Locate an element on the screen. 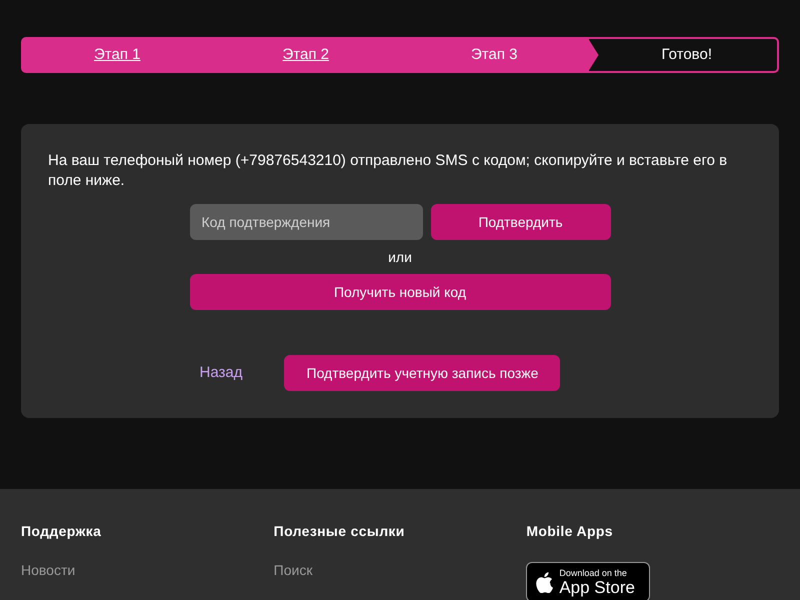 Image resolution: width=800 pixels, height=600 pixels. current-step: Этап 3 is located at coordinates (494, 55).